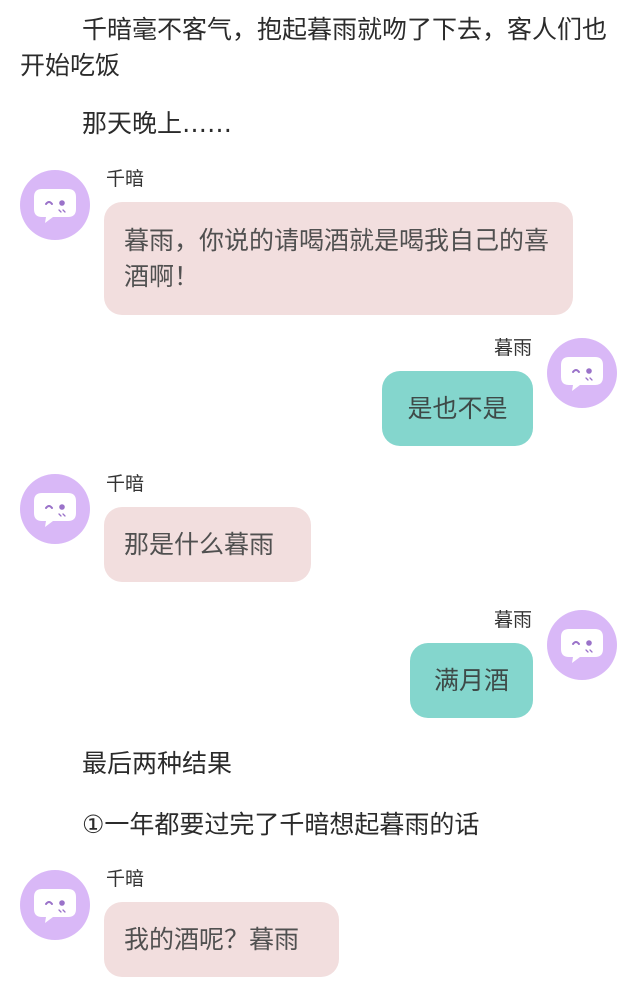 The height and width of the screenshot is (993, 640). I want to click on message-bubble: 那是什么暮雨, so click(207, 544).